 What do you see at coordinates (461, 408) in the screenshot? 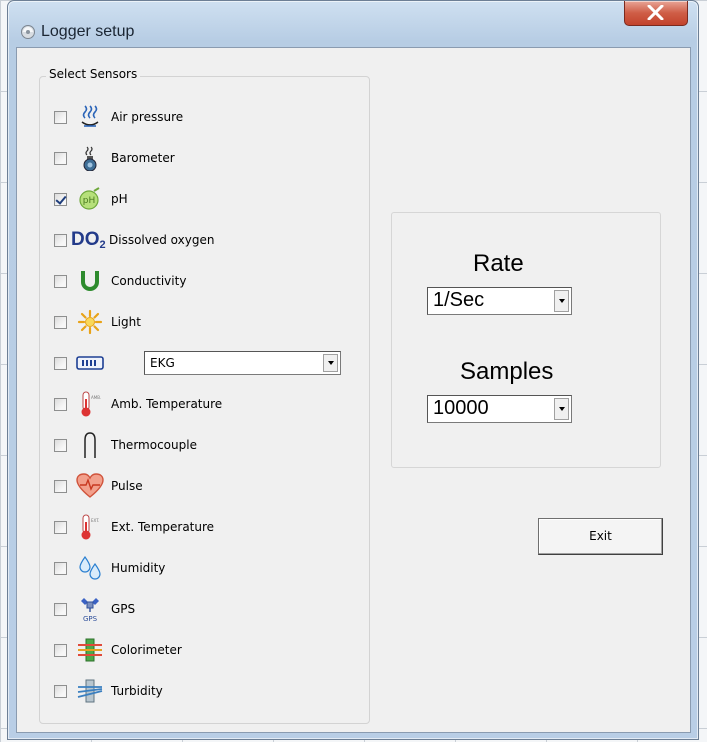
I see `samples-select-value: 10000` at bounding box center [461, 408].